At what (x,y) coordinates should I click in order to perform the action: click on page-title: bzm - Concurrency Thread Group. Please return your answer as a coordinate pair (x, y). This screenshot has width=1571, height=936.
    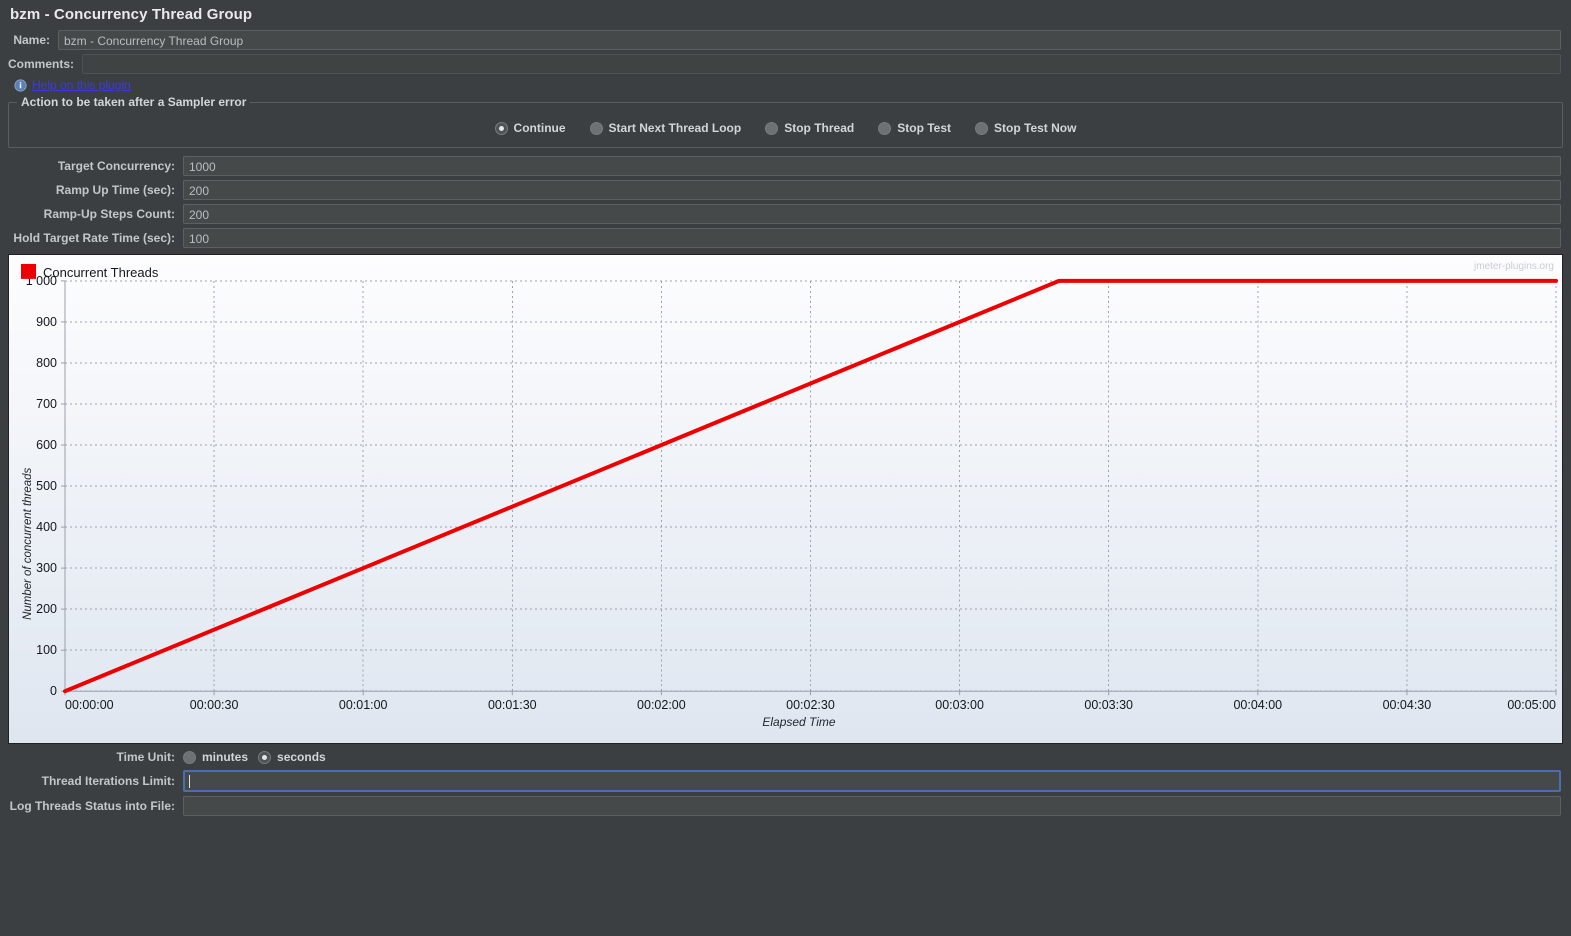
    Looking at the image, I should click on (131, 14).